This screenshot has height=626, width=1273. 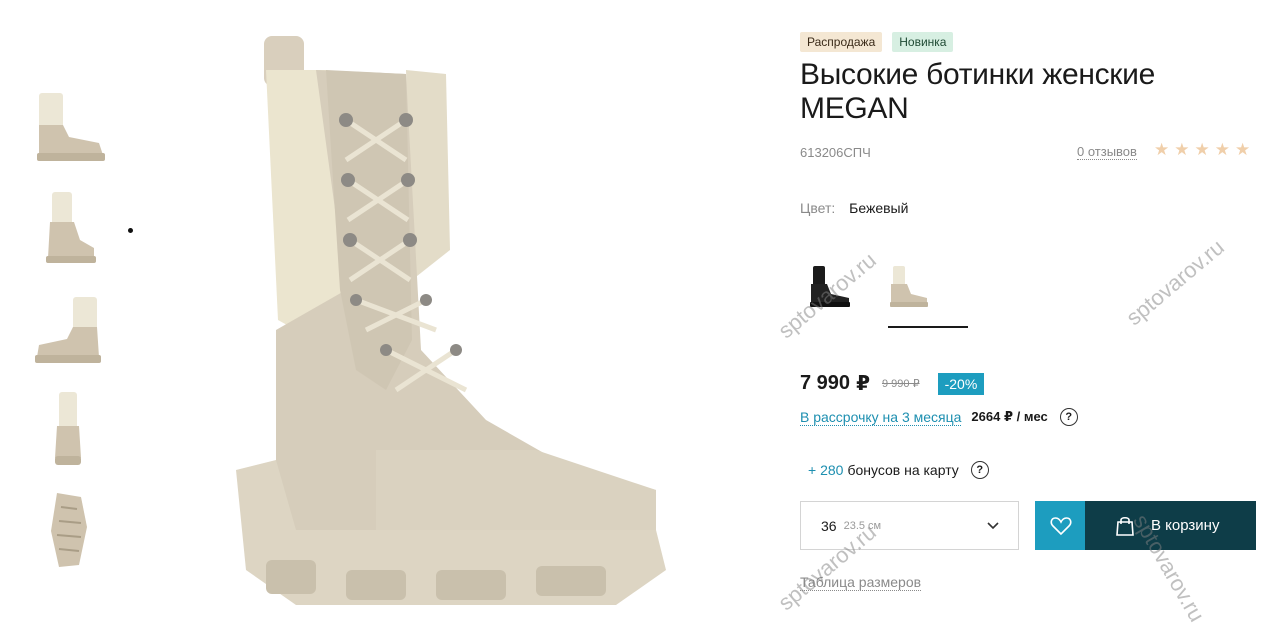 What do you see at coordinates (1185, 525) in the screenshot?
I see `cart-label: В корзину` at bounding box center [1185, 525].